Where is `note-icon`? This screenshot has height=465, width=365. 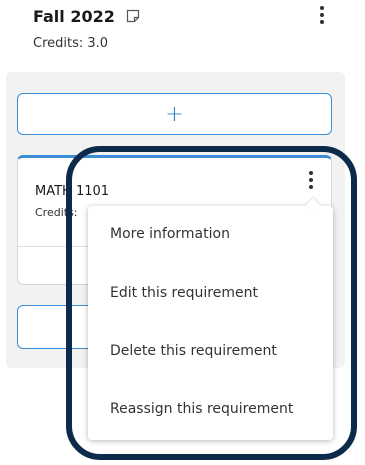 note-icon is located at coordinates (133, 16).